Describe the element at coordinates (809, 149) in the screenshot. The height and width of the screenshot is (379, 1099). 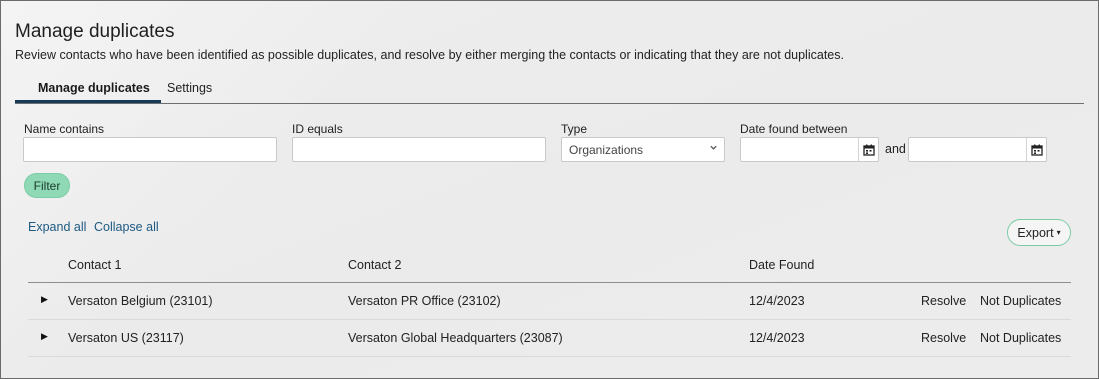
I see `date-from-field` at that location.